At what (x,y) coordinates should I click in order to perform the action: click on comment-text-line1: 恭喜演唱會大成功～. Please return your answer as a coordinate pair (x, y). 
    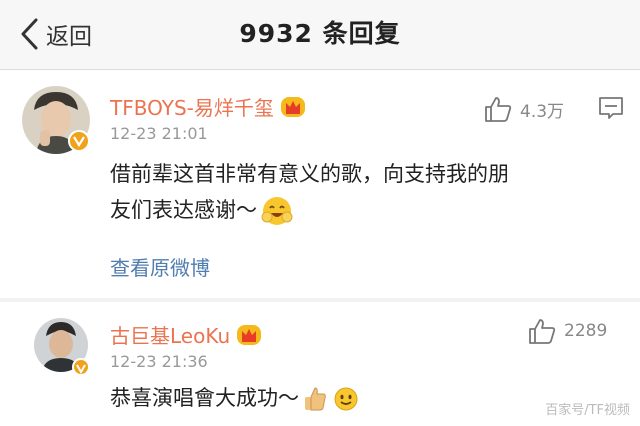
    Looking at the image, I should click on (204, 398).